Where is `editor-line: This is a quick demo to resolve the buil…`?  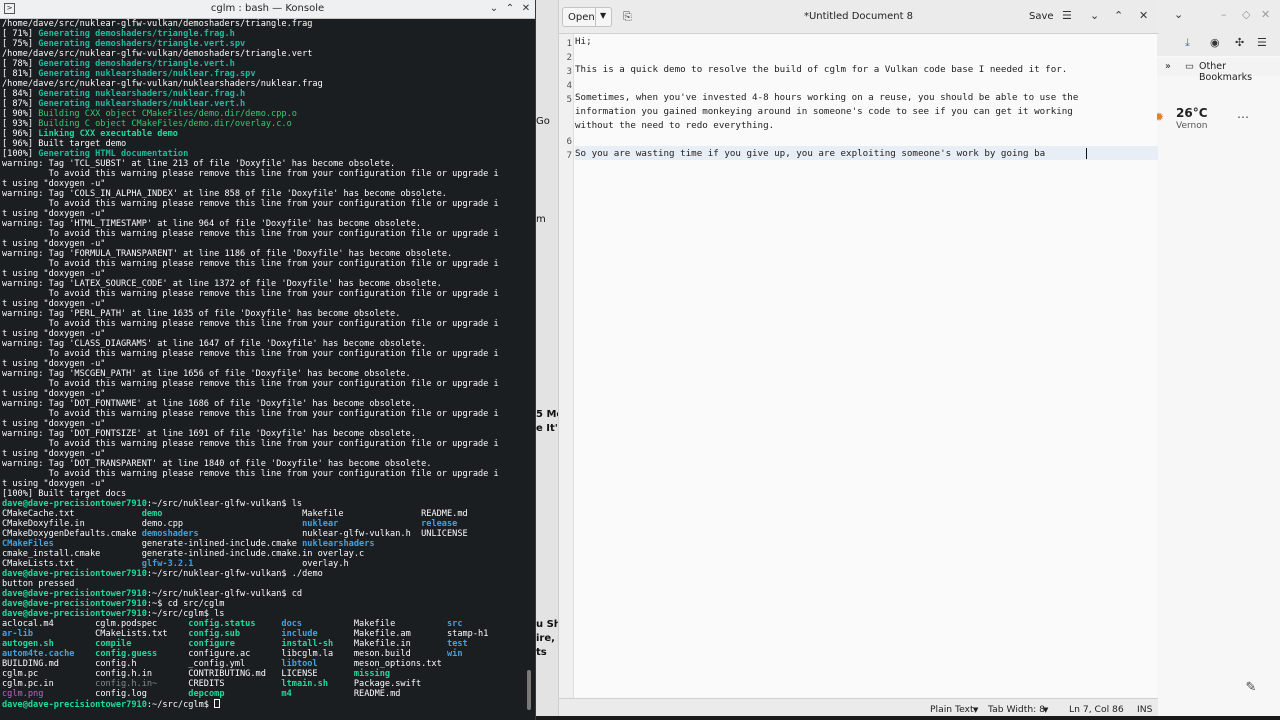
editor-line: This is a quick demo to resolve the buil… is located at coordinates (821, 69).